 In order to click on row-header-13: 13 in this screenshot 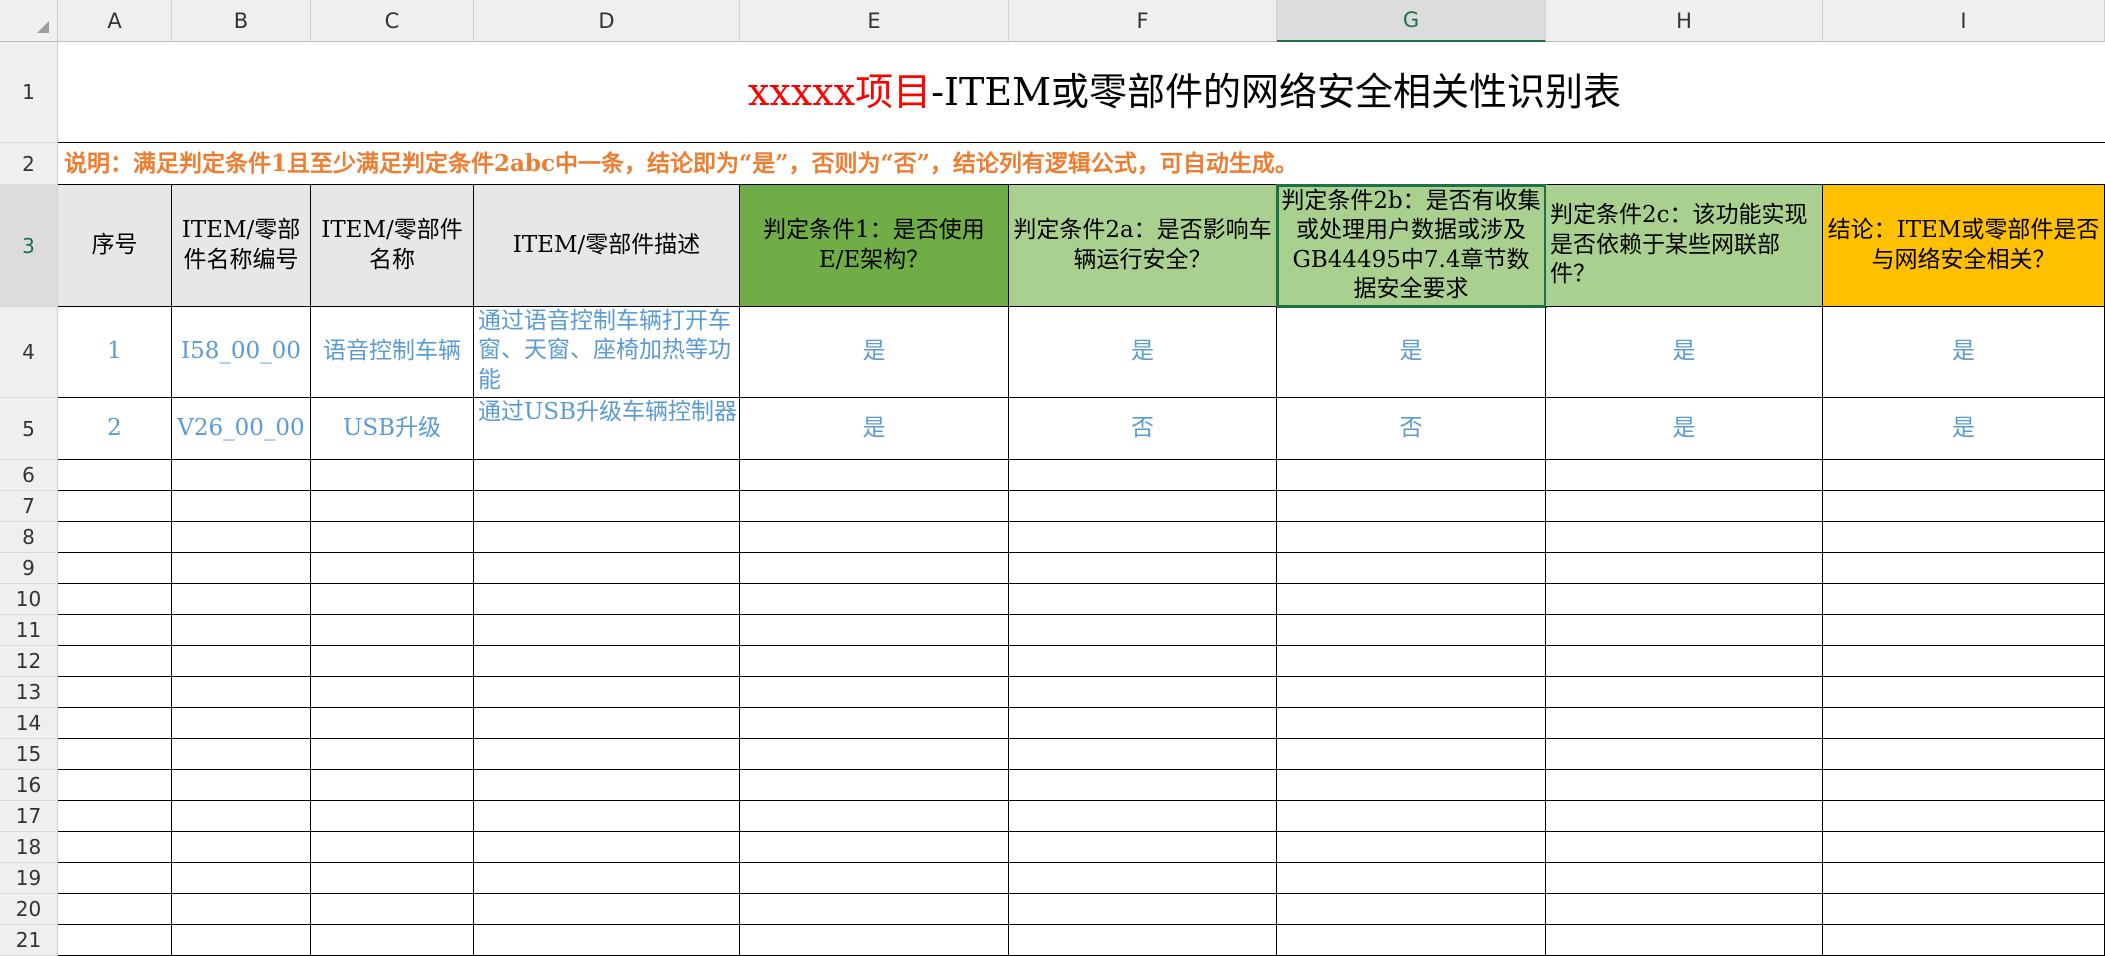, I will do `click(29, 692)`.